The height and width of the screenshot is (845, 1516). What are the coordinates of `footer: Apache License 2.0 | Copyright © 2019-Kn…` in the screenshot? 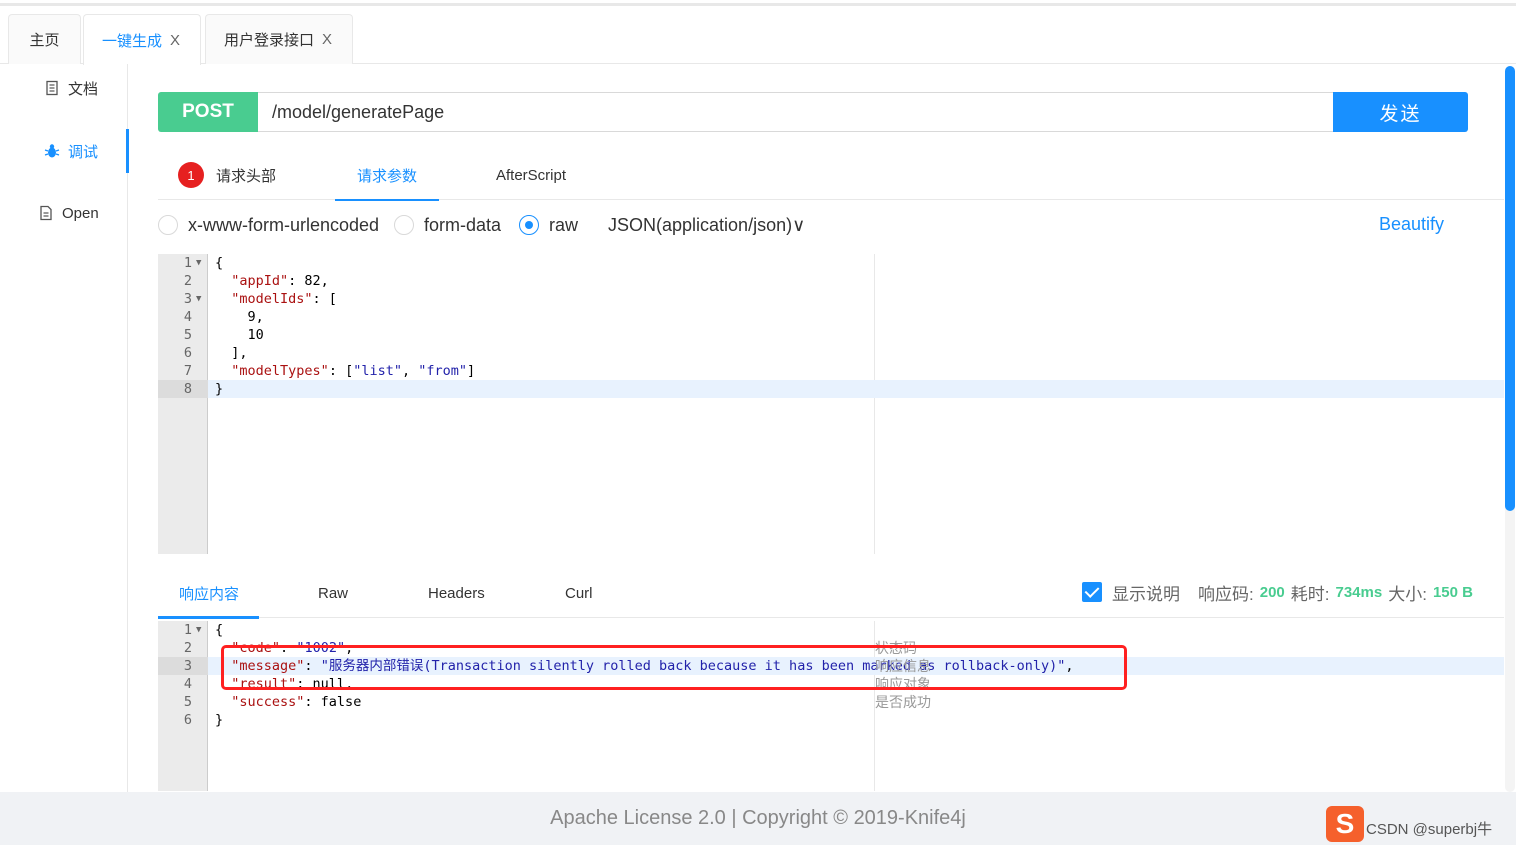 It's located at (758, 818).